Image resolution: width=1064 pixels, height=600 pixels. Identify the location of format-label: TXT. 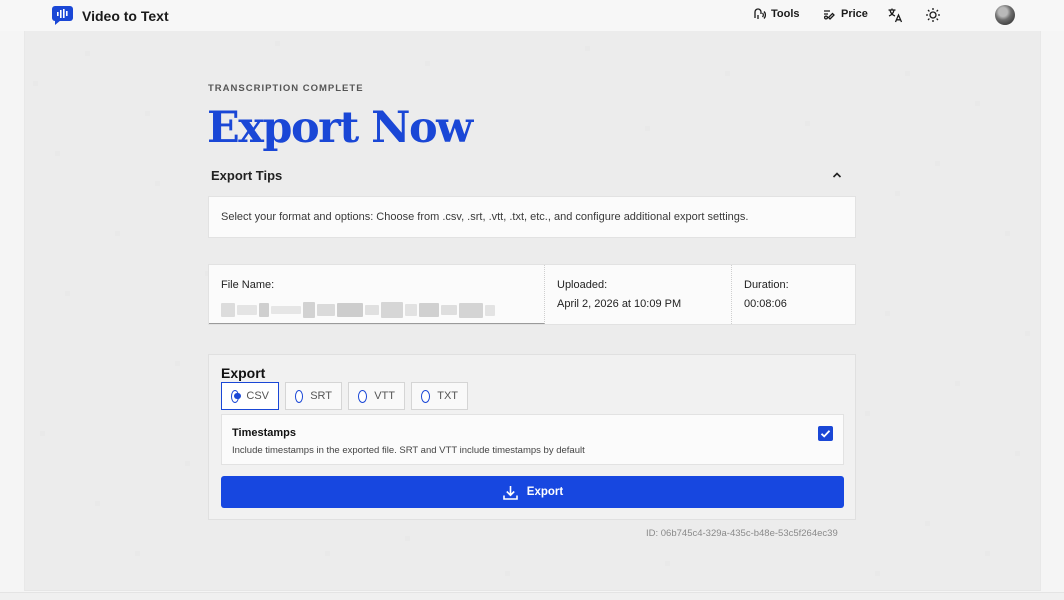
(447, 396).